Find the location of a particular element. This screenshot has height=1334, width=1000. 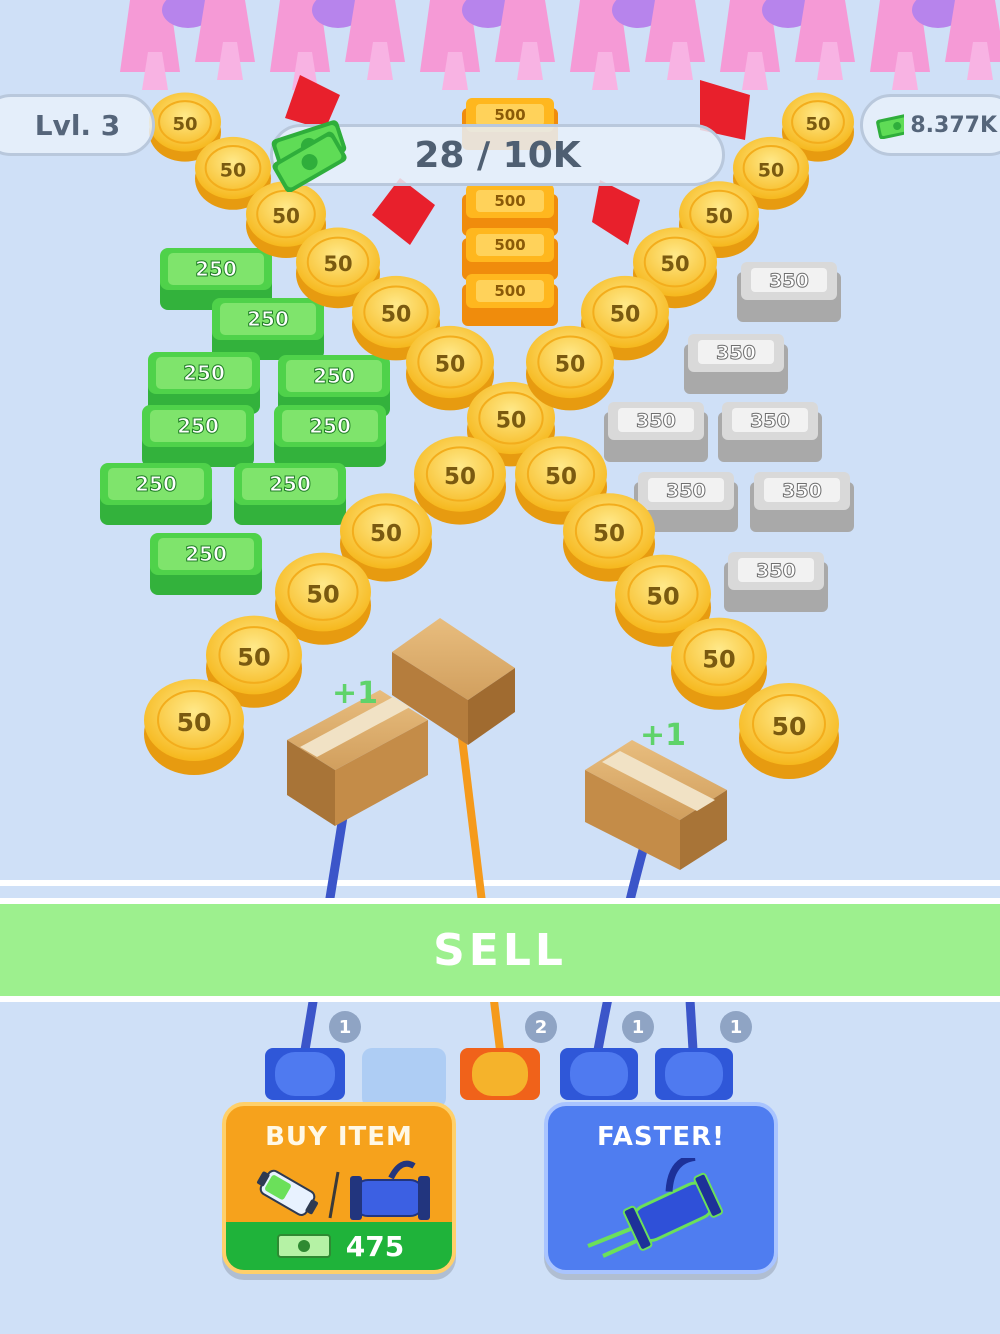

box is located at coordinates (656, 805).